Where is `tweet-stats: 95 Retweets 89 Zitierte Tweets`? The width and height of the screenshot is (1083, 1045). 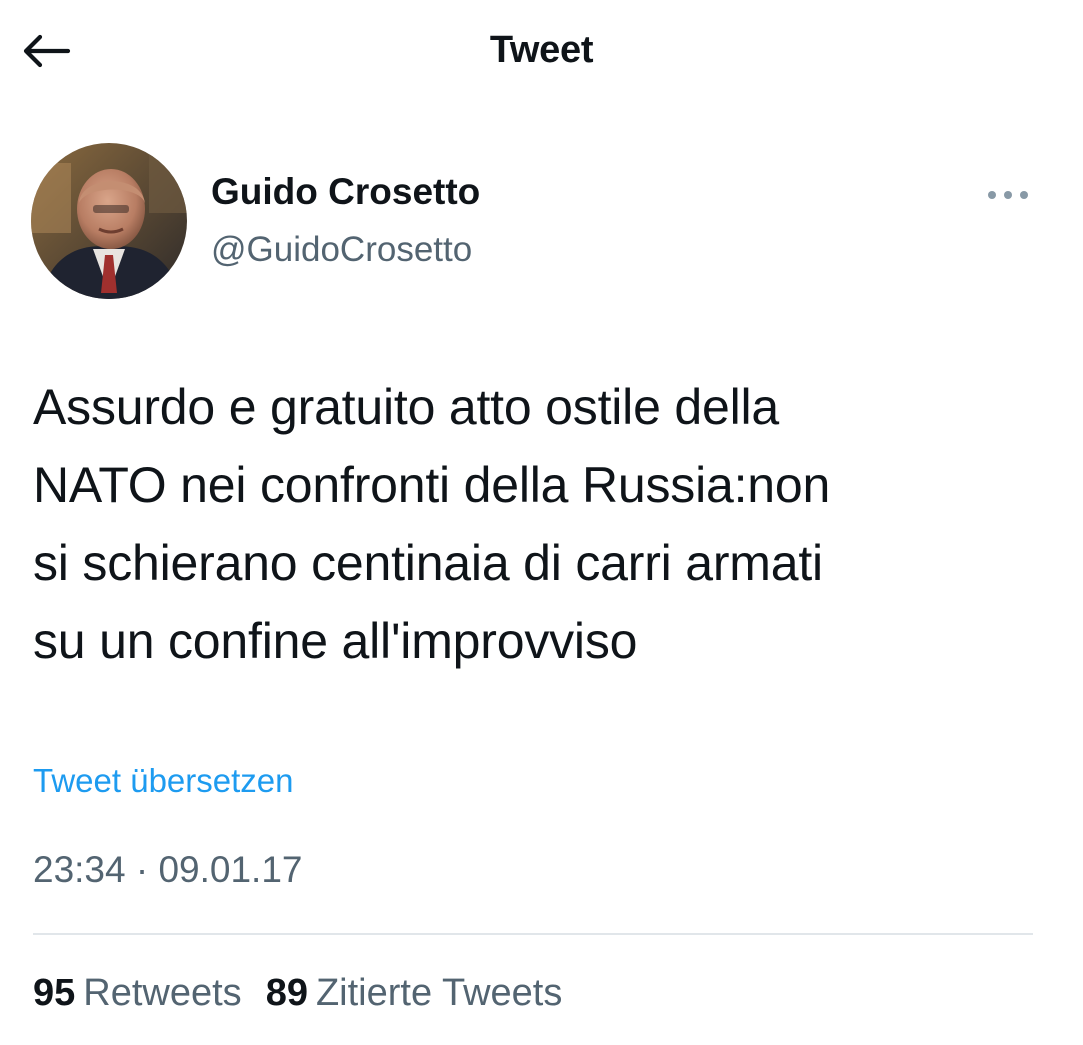 tweet-stats: 95 Retweets 89 Zitierte Tweets is located at coordinates (297, 993).